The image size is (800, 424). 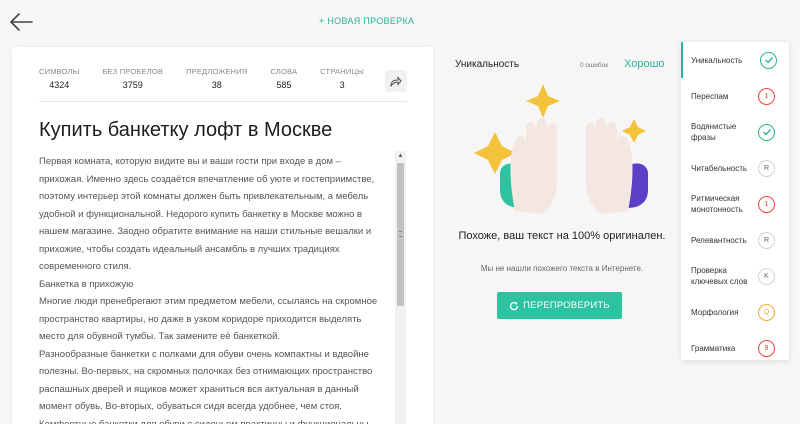 What do you see at coordinates (133, 78) in the screenshot?
I see `stat-no-spaces: БЕЗ ПРОБЕЛОВ 3759` at bounding box center [133, 78].